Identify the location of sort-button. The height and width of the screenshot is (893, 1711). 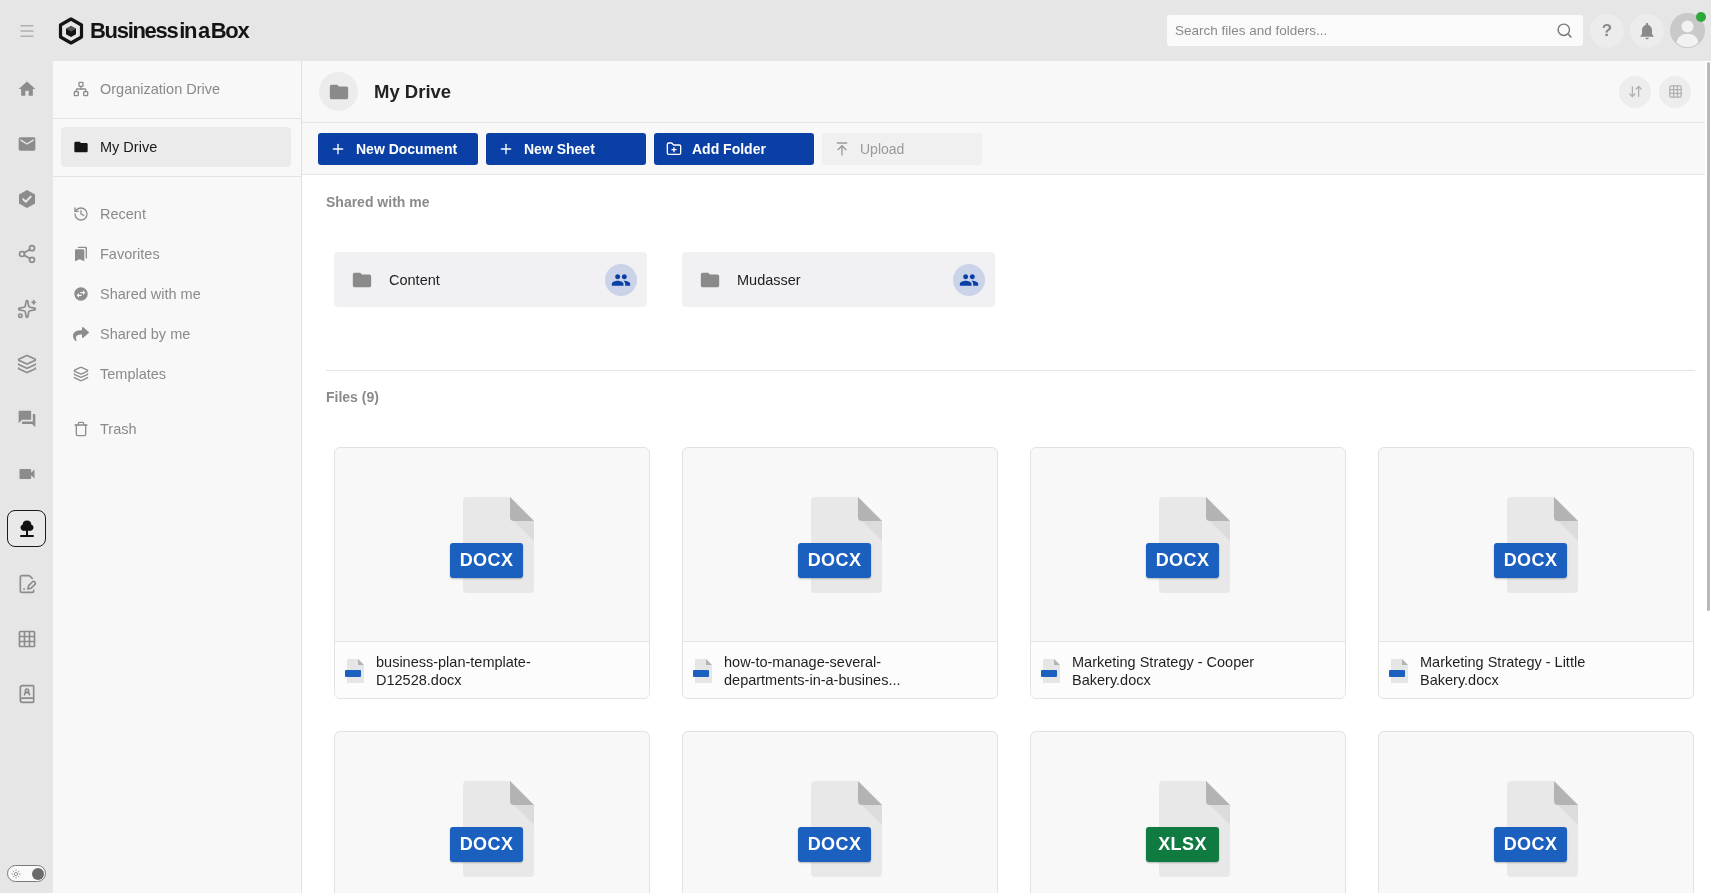
(1635, 91).